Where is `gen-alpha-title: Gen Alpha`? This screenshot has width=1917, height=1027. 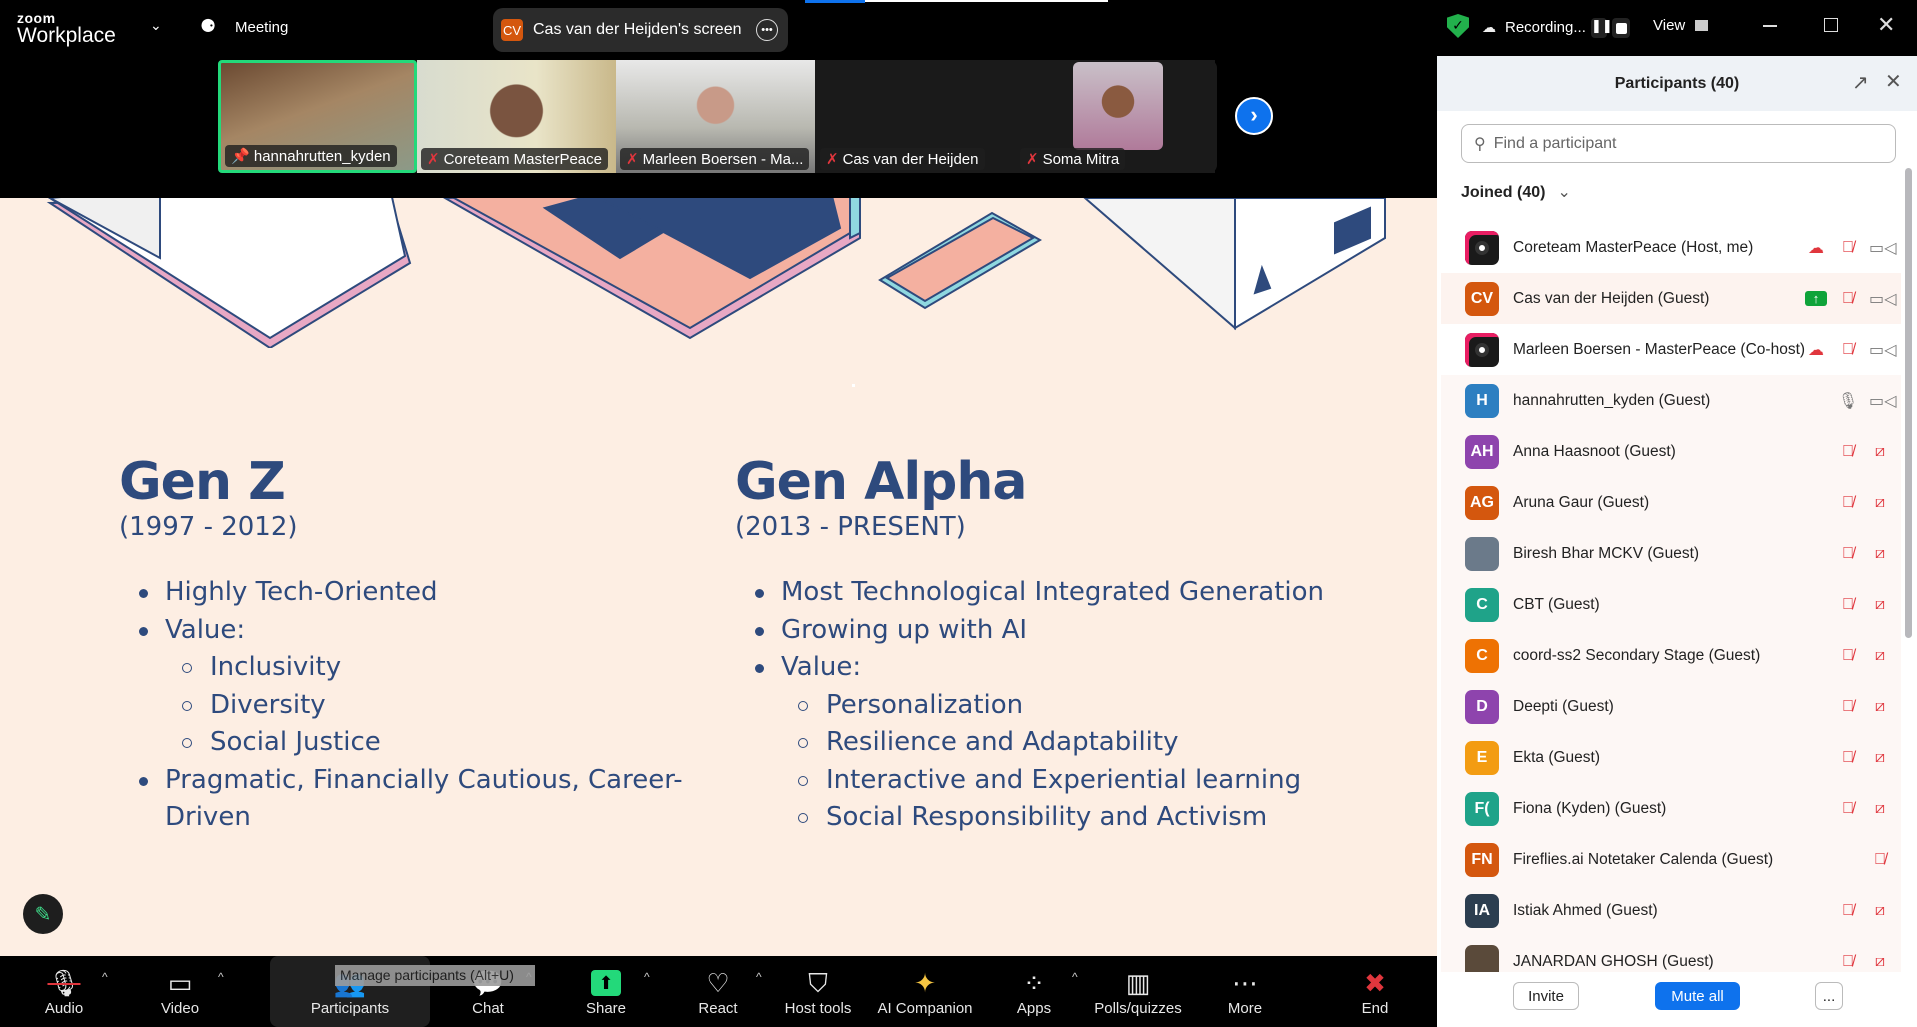 gen-alpha-title: Gen Alpha is located at coordinates (881, 482).